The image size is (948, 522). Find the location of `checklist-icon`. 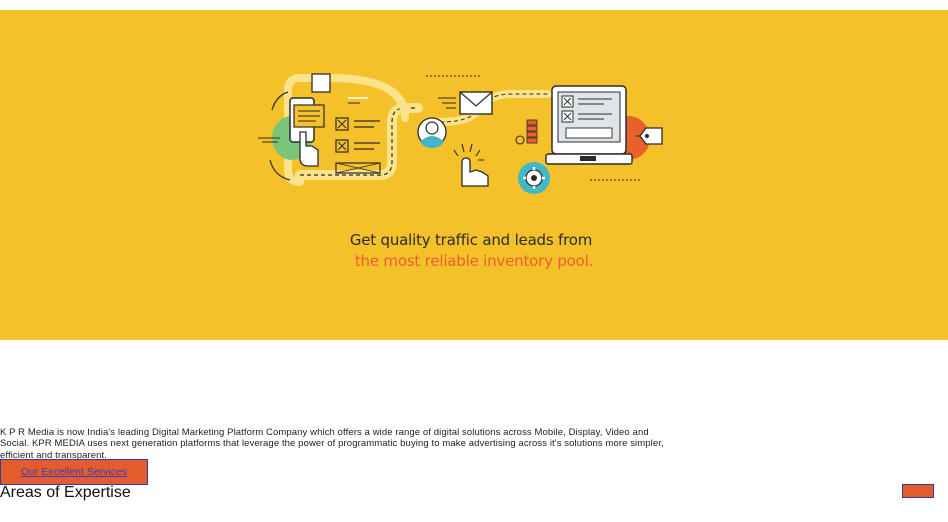

checklist-icon is located at coordinates (358, 135).